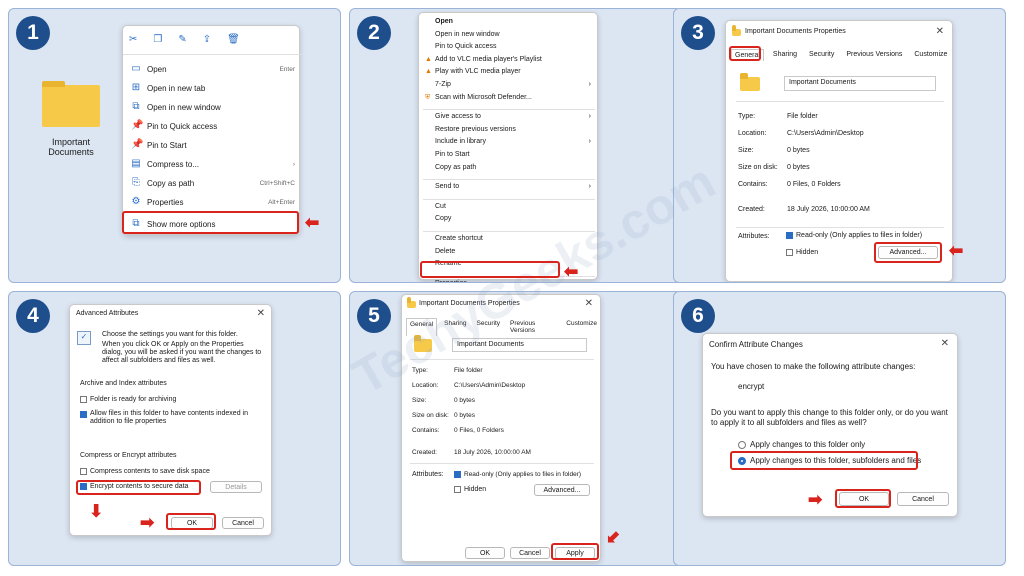 Image resolution: width=1024 pixels, height=576 pixels. Describe the element at coordinates (71, 147) in the screenshot. I see `folder-label: Important Documents` at that location.